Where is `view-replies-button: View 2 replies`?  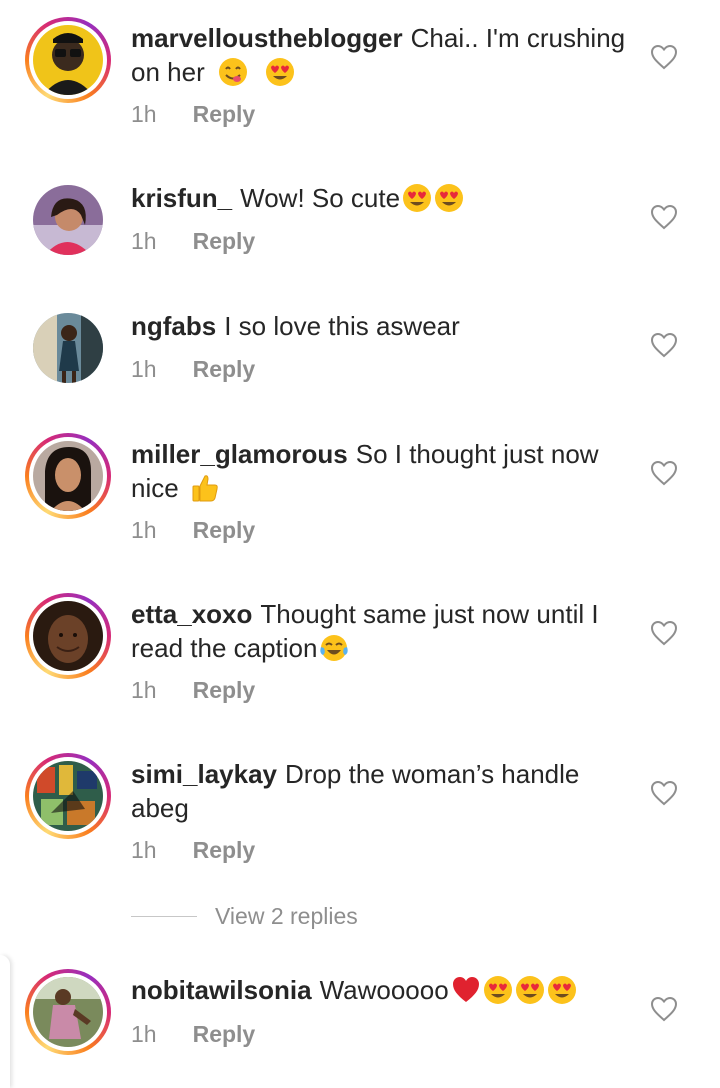
view-replies-button: View 2 replies is located at coordinates (244, 916).